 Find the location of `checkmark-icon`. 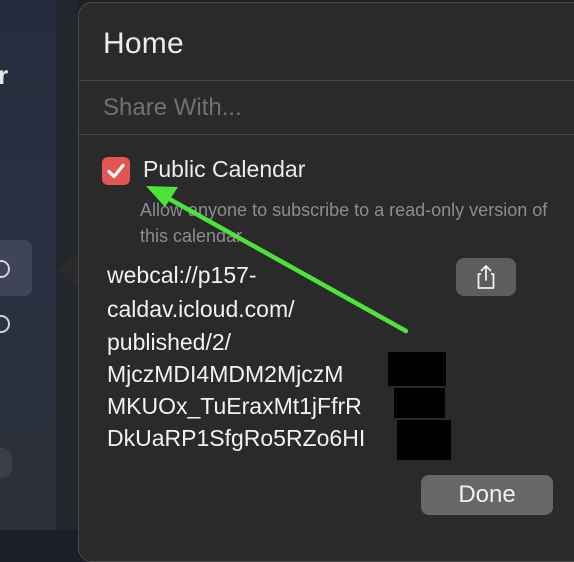

checkmark-icon is located at coordinates (116, 171).